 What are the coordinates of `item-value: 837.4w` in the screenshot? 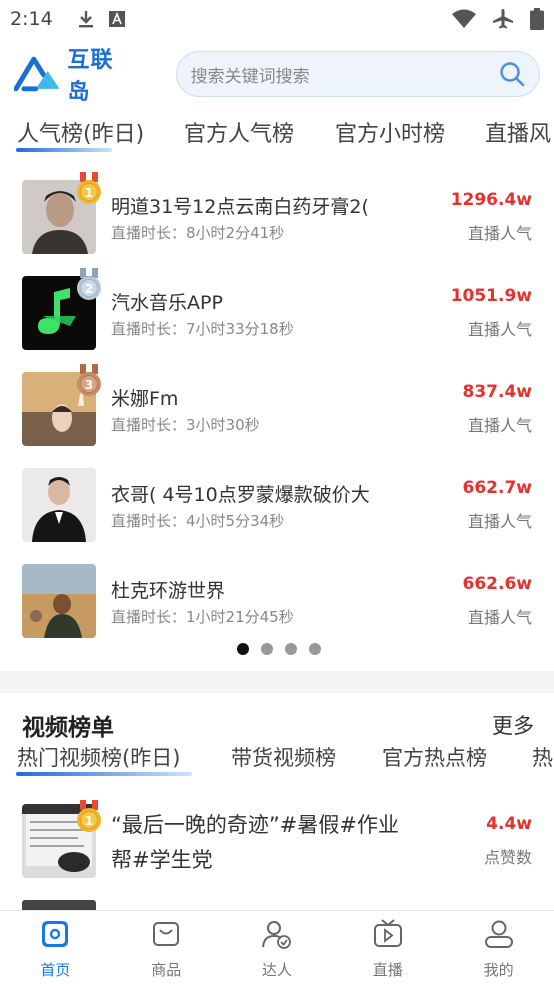 It's located at (497, 392).